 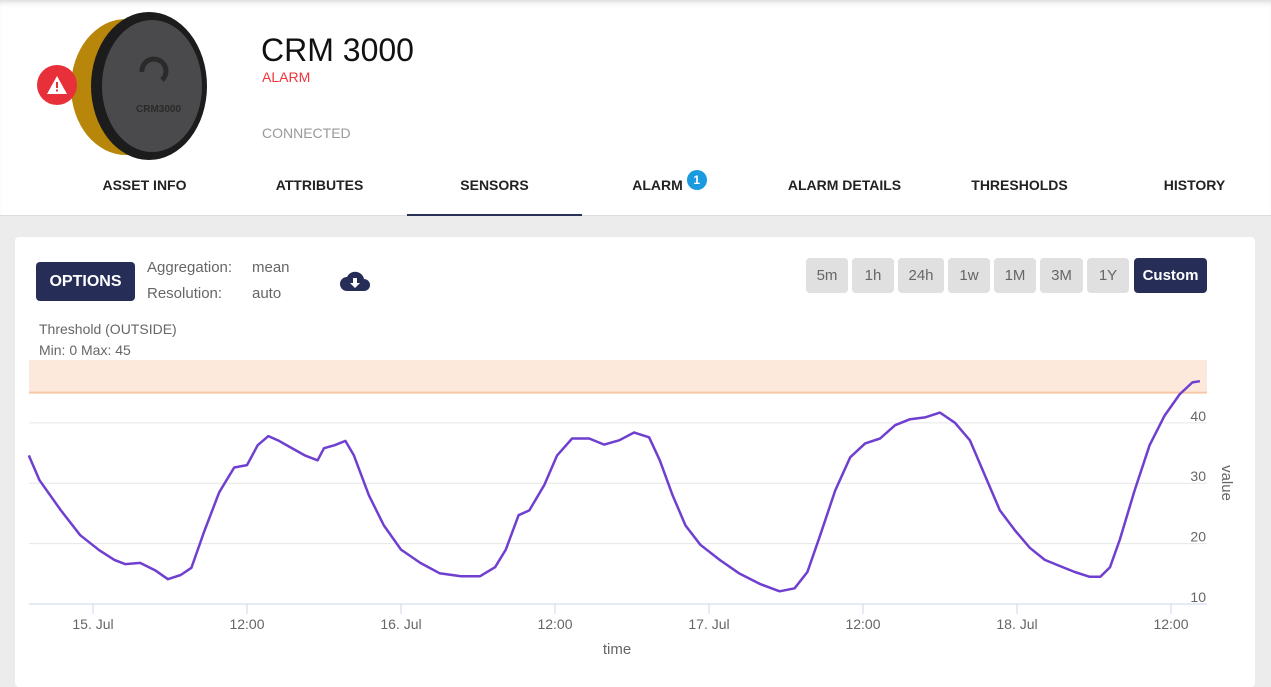 What do you see at coordinates (1198, 476) in the screenshot?
I see `y-tick-label: 30` at bounding box center [1198, 476].